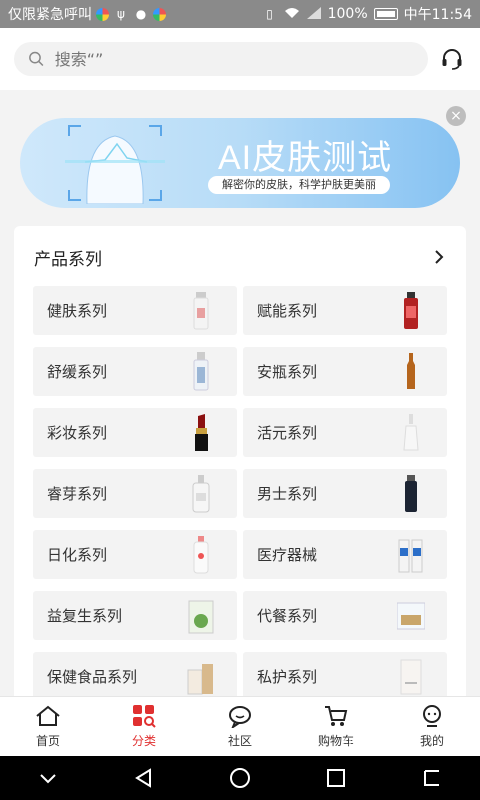  What do you see at coordinates (287, 677) in the screenshot?
I see `series-label: 私护系列` at bounding box center [287, 677].